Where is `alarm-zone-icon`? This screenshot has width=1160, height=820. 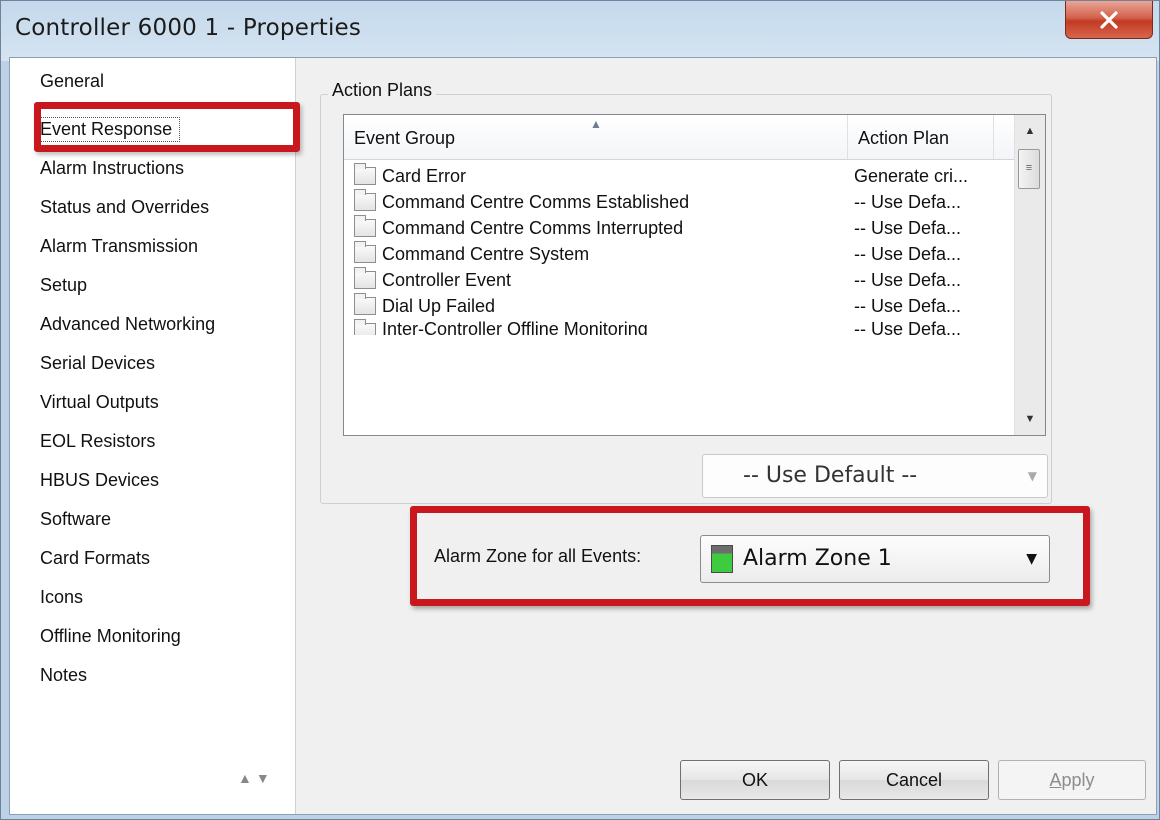 alarm-zone-icon is located at coordinates (722, 559).